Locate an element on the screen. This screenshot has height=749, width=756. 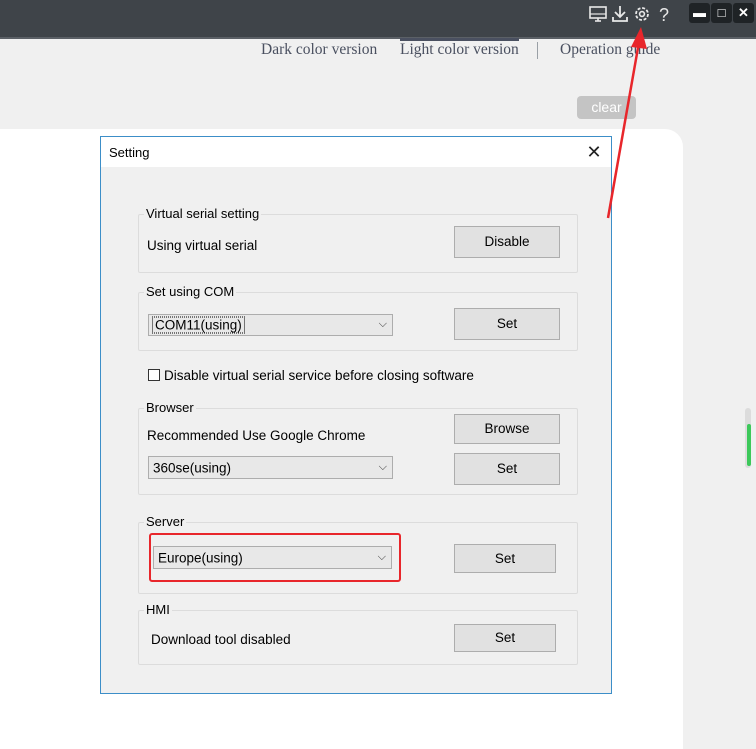
annotation-arrow-line is located at coordinates (623, 130).